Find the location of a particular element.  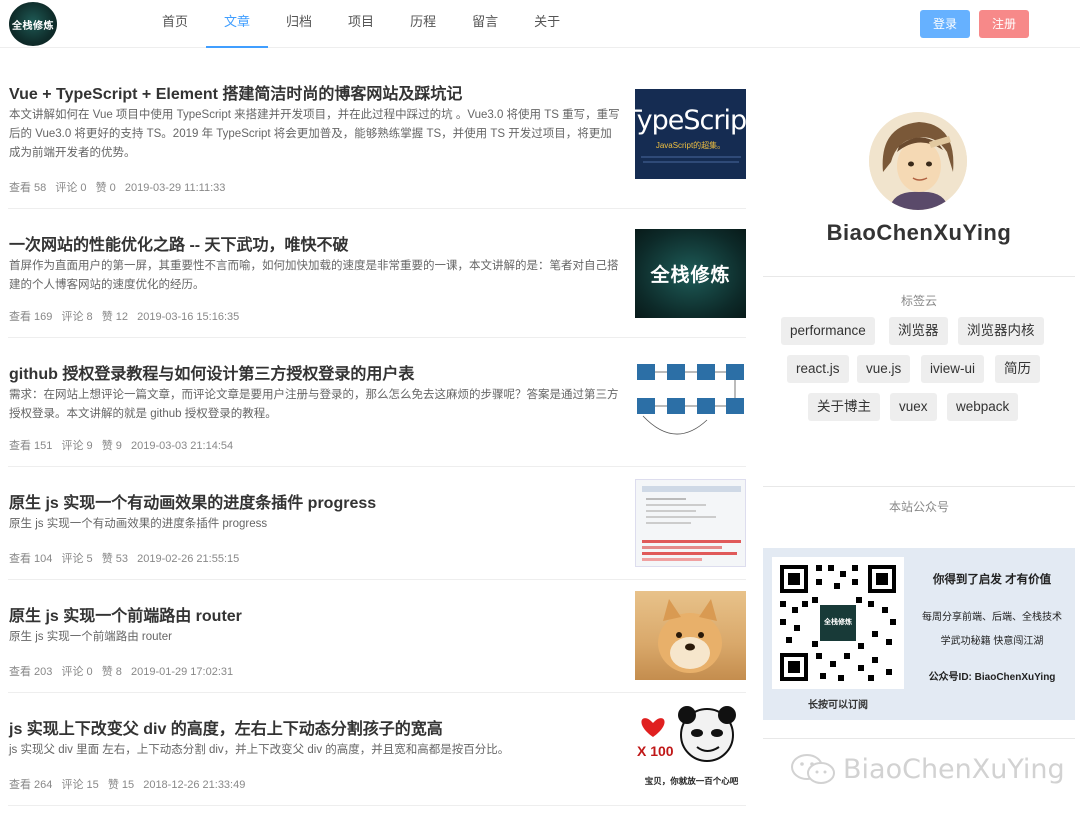

top-header: 全栈修炼 首页 文章 归档 项目 历程 留言 关于 登录 注册 is located at coordinates (540, 24).